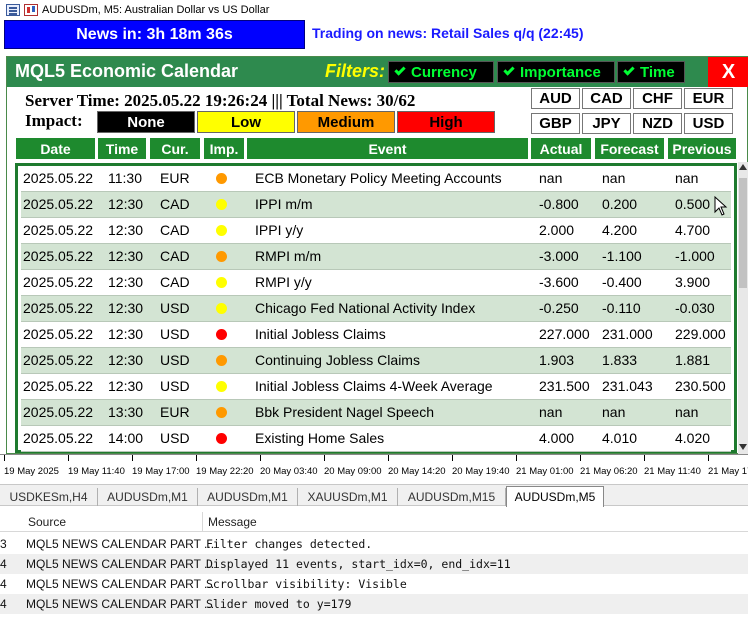 The image size is (748, 622). Describe the element at coordinates (481, 471) in the screenshot. I see `axis-tick-label: 20 May 19:40` at that location.